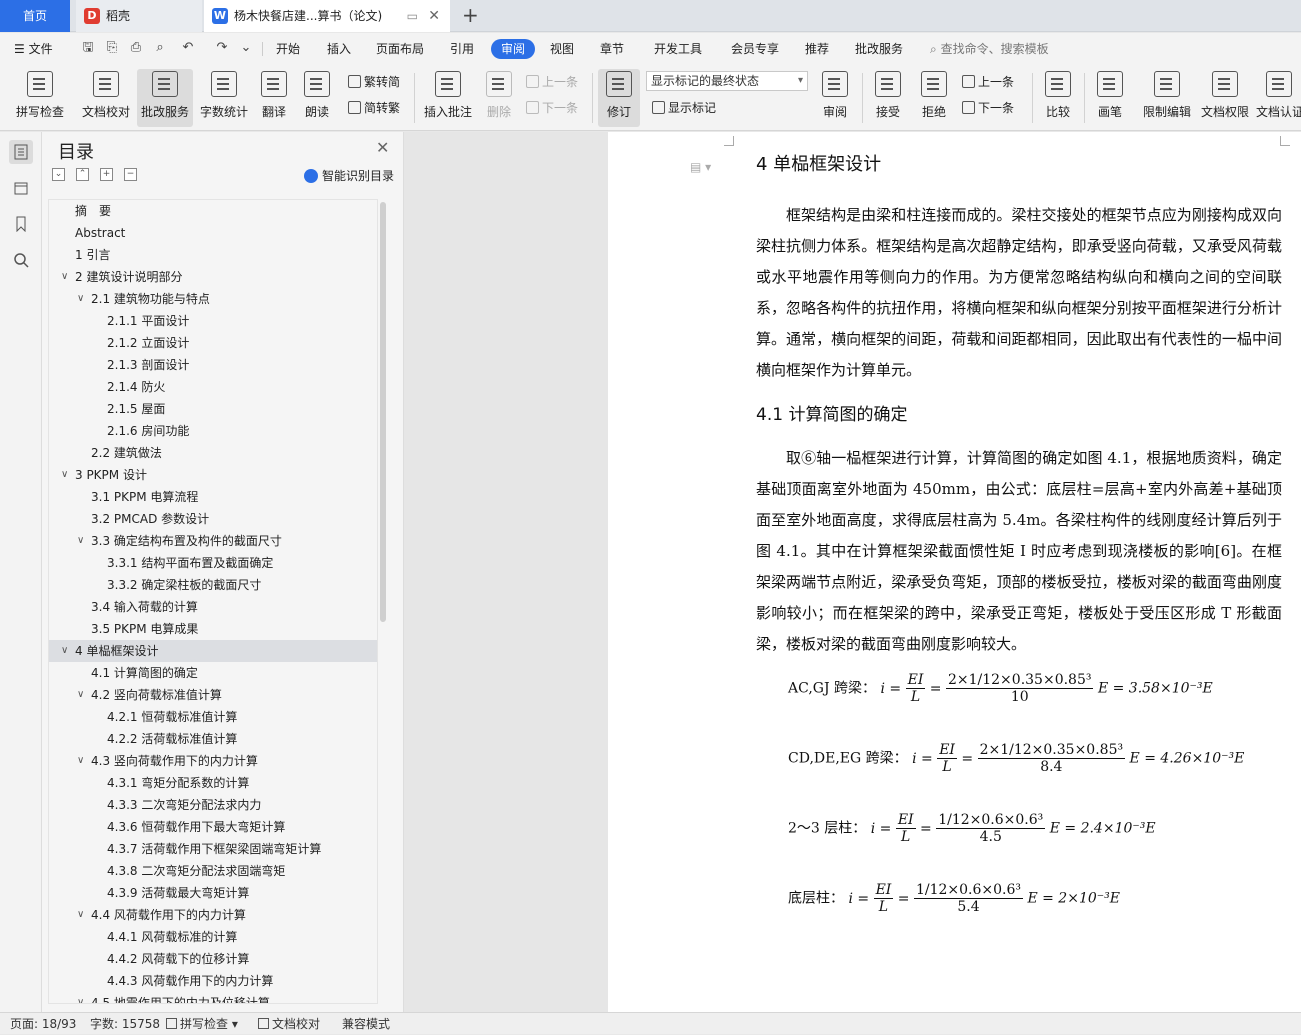 The image size is (1301, 1035). What do you see at coordinates (213, 849) in the screenshot?
I see `toc-item: 4.3.7 活荷载作用下框架梁固端弯矩计算` at bounding box center [213, 849].